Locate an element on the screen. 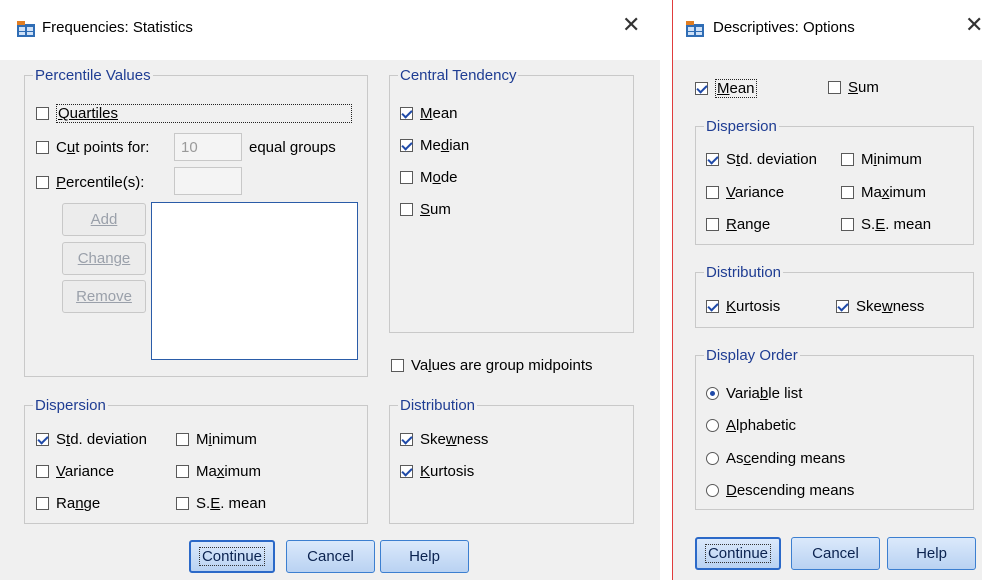 The width and height of the screenshot is (982, 580). add-button: Add is located at coordinates (104, 219).